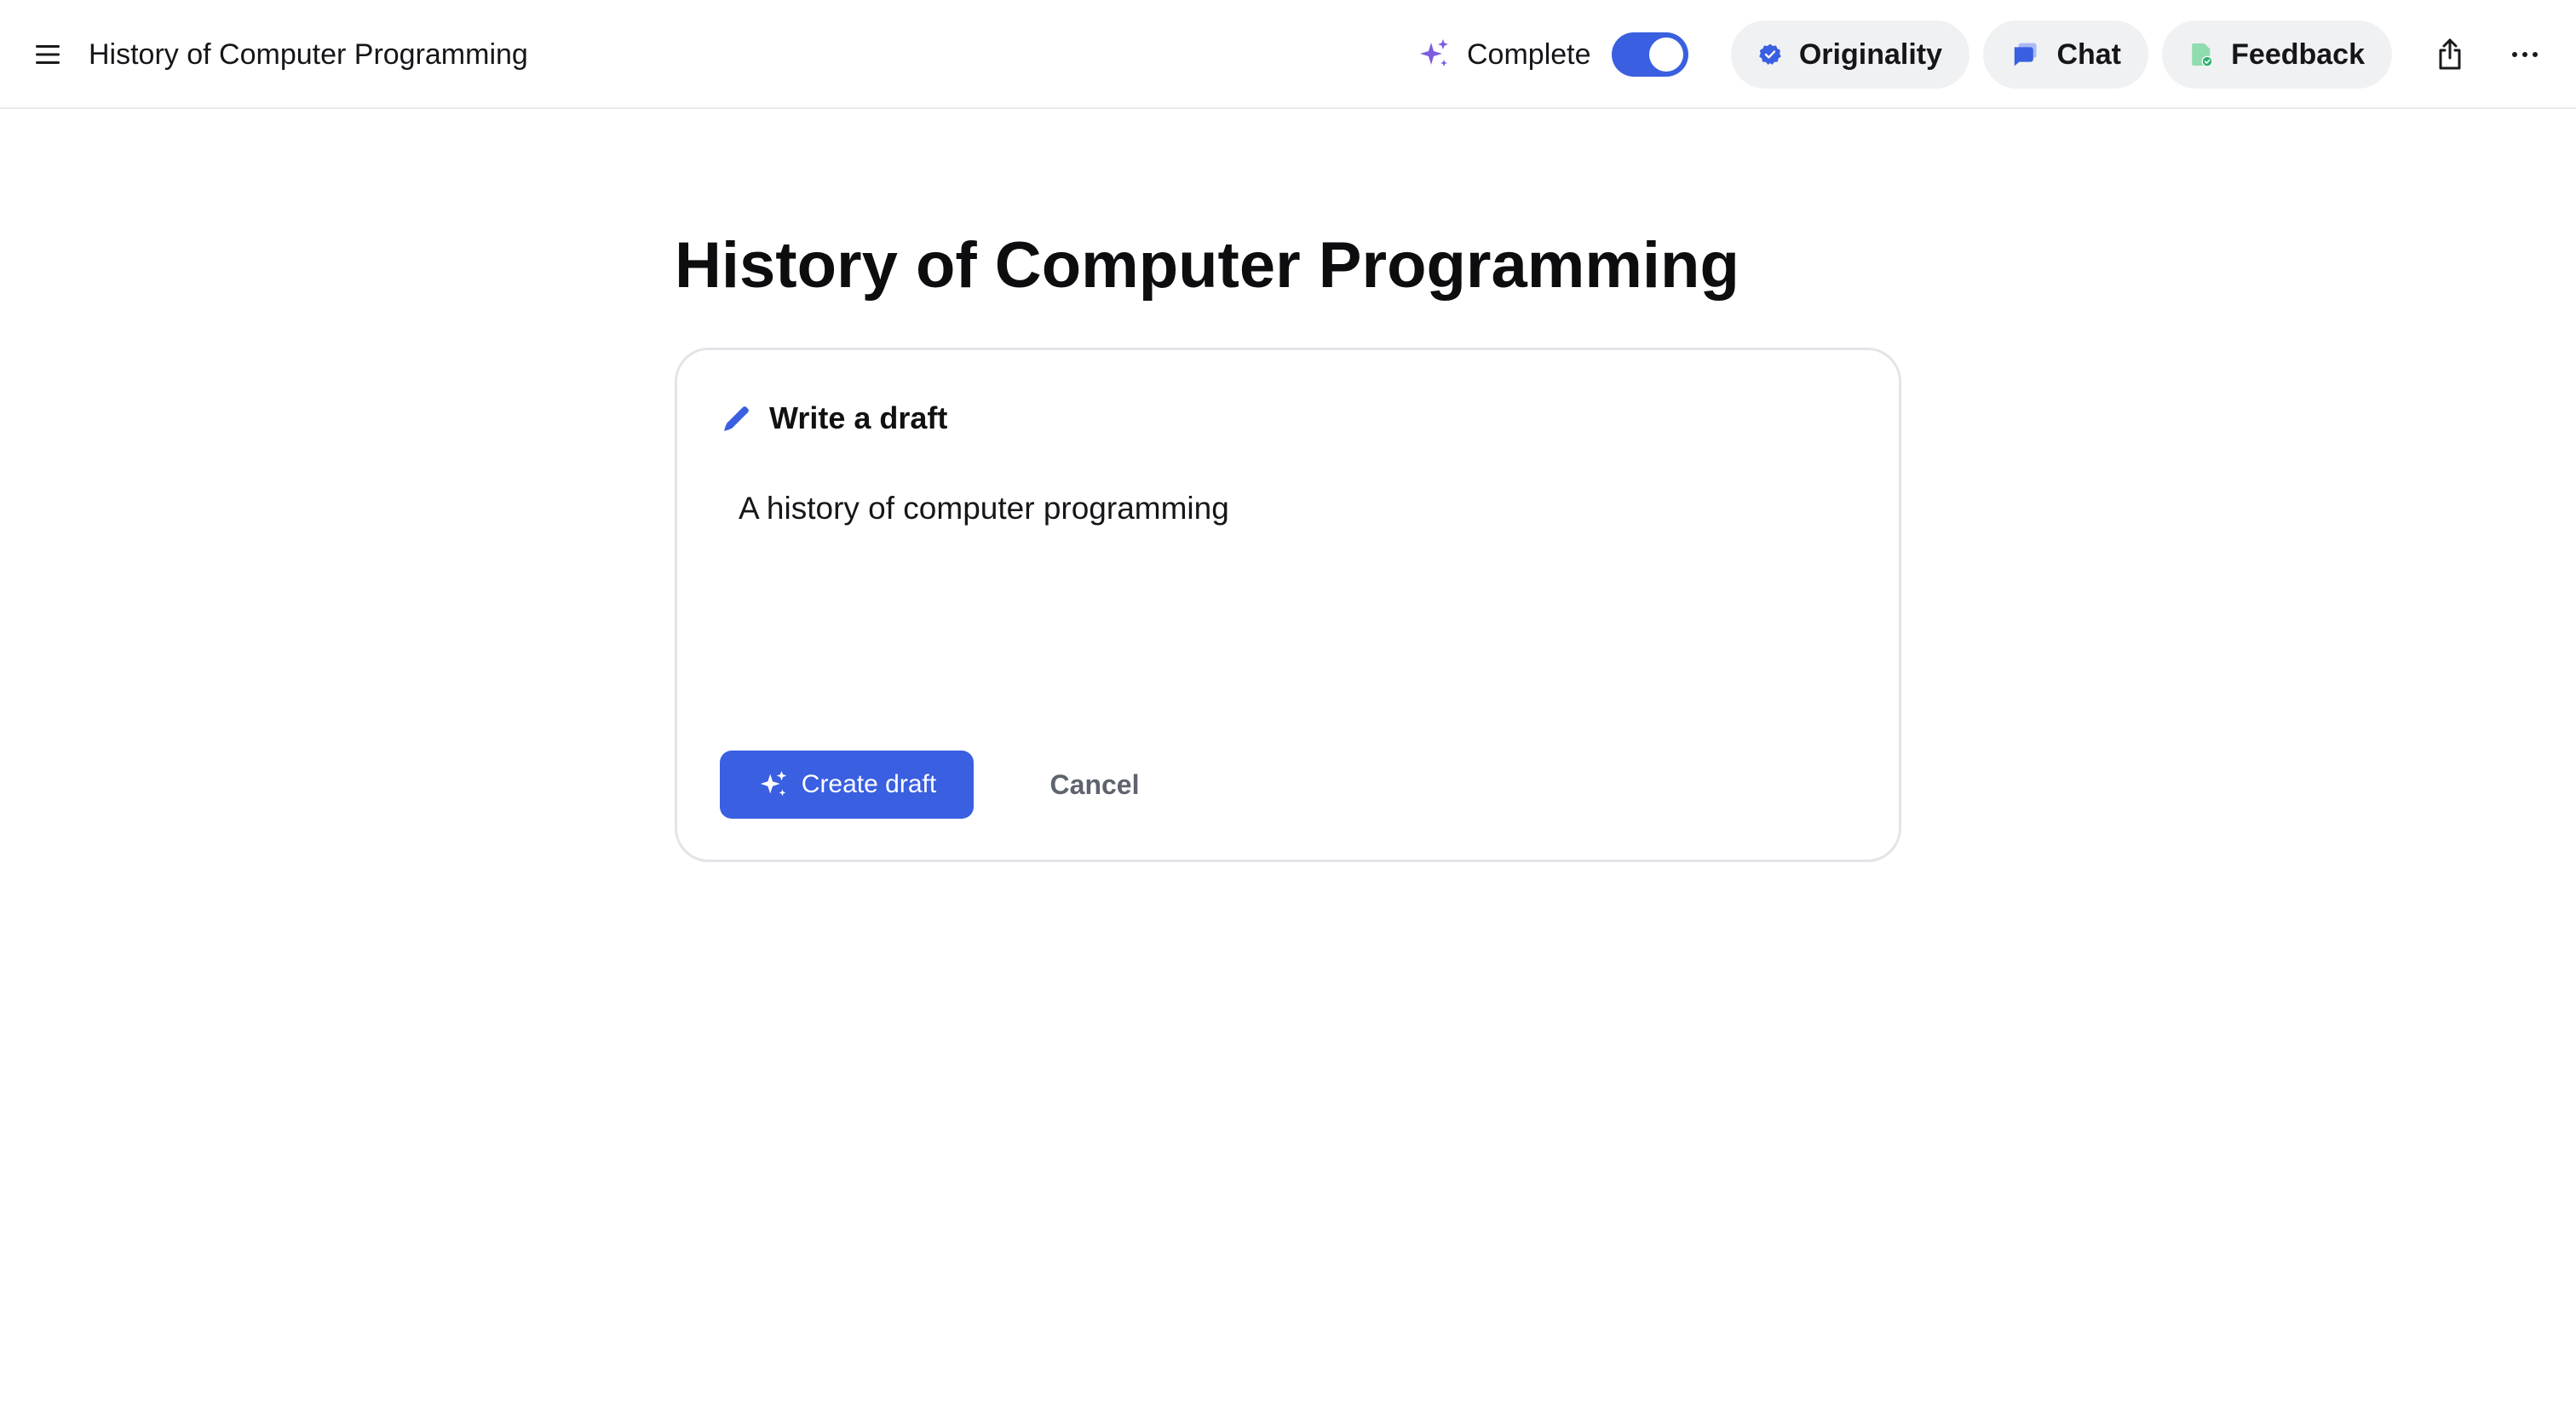 The image size is (2576, 1421). I want to click on toggle-knob, so click(1666, 54).